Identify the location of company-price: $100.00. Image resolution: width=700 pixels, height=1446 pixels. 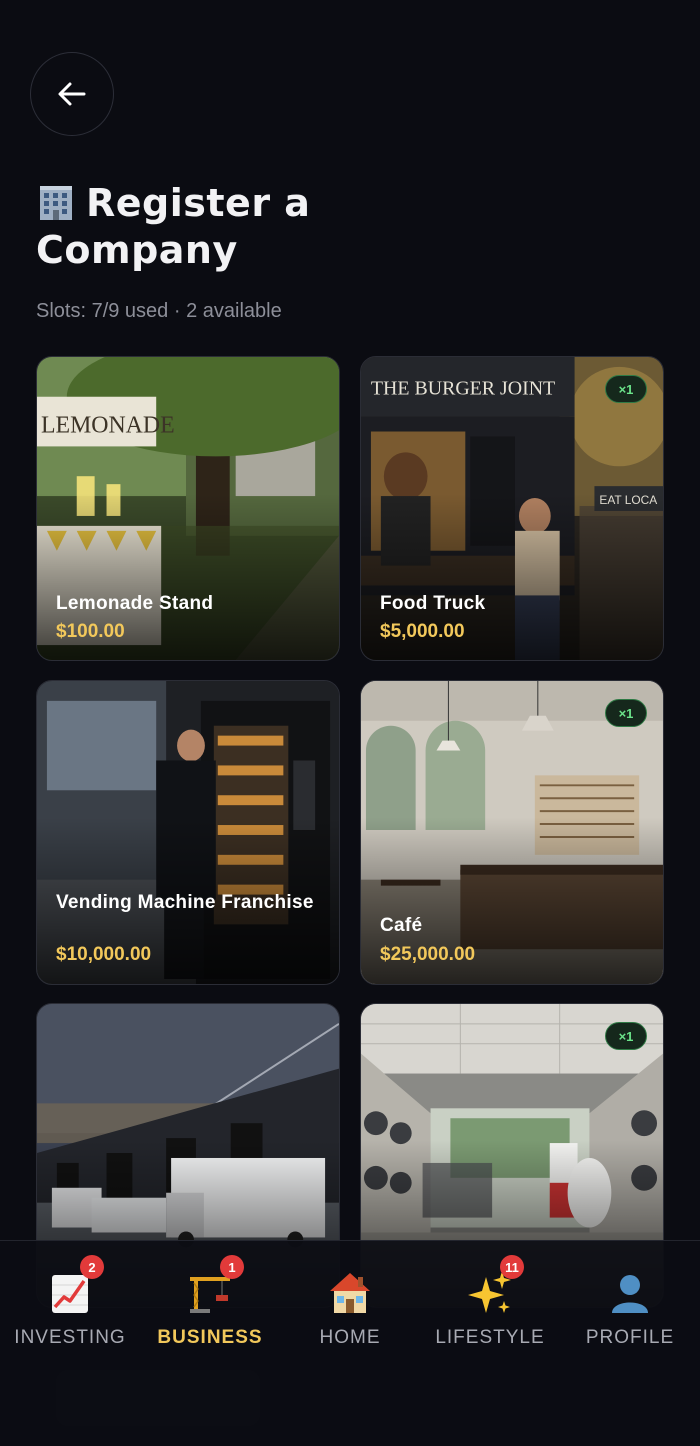
(90, 631).